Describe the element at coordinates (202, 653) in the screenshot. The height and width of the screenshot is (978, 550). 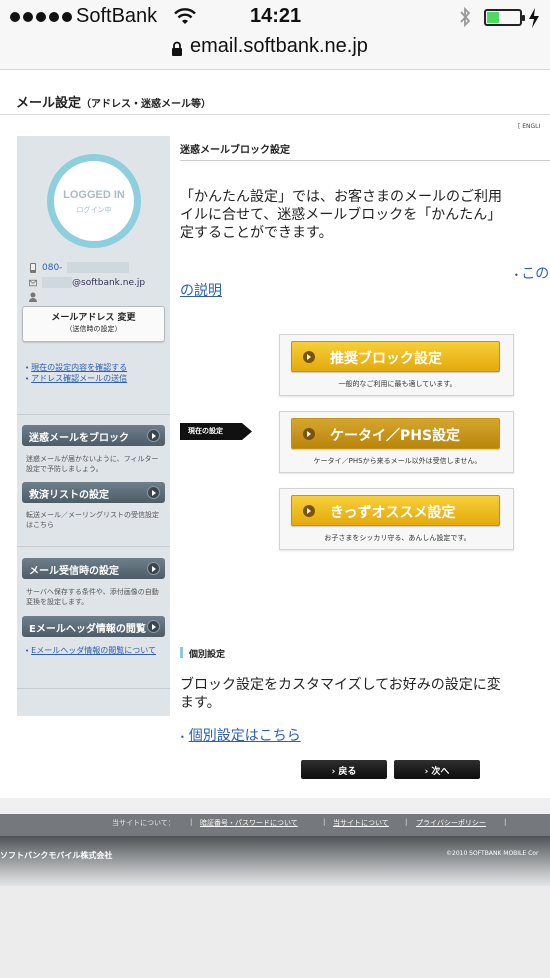
I see `individual-settings-title: 個別設定` at that location.